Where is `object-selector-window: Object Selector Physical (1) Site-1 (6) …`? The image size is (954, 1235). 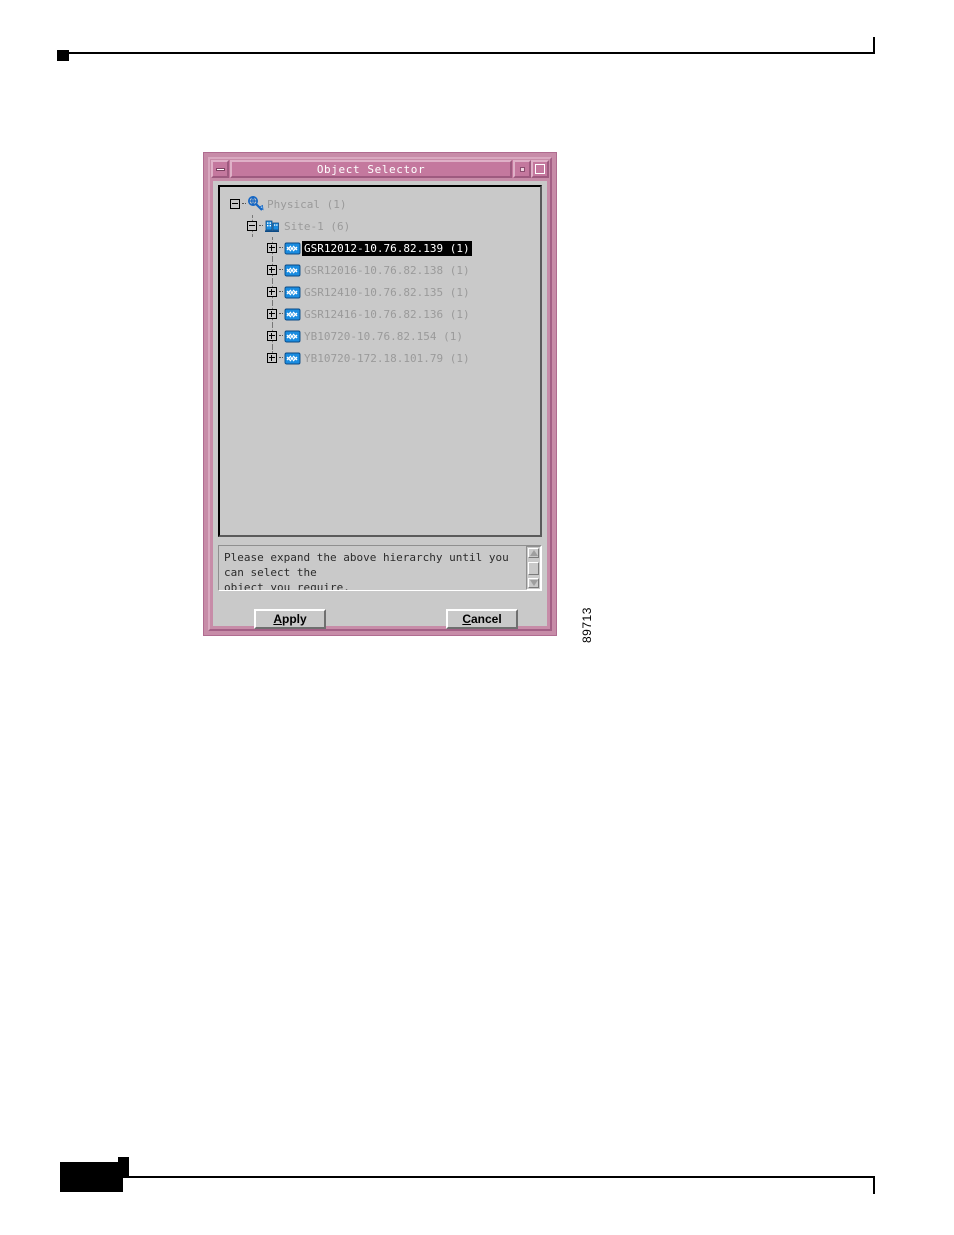 object-selector-window: Object Selector Physical (1) Site-1 (6) … is located at coordinates (380, 394).